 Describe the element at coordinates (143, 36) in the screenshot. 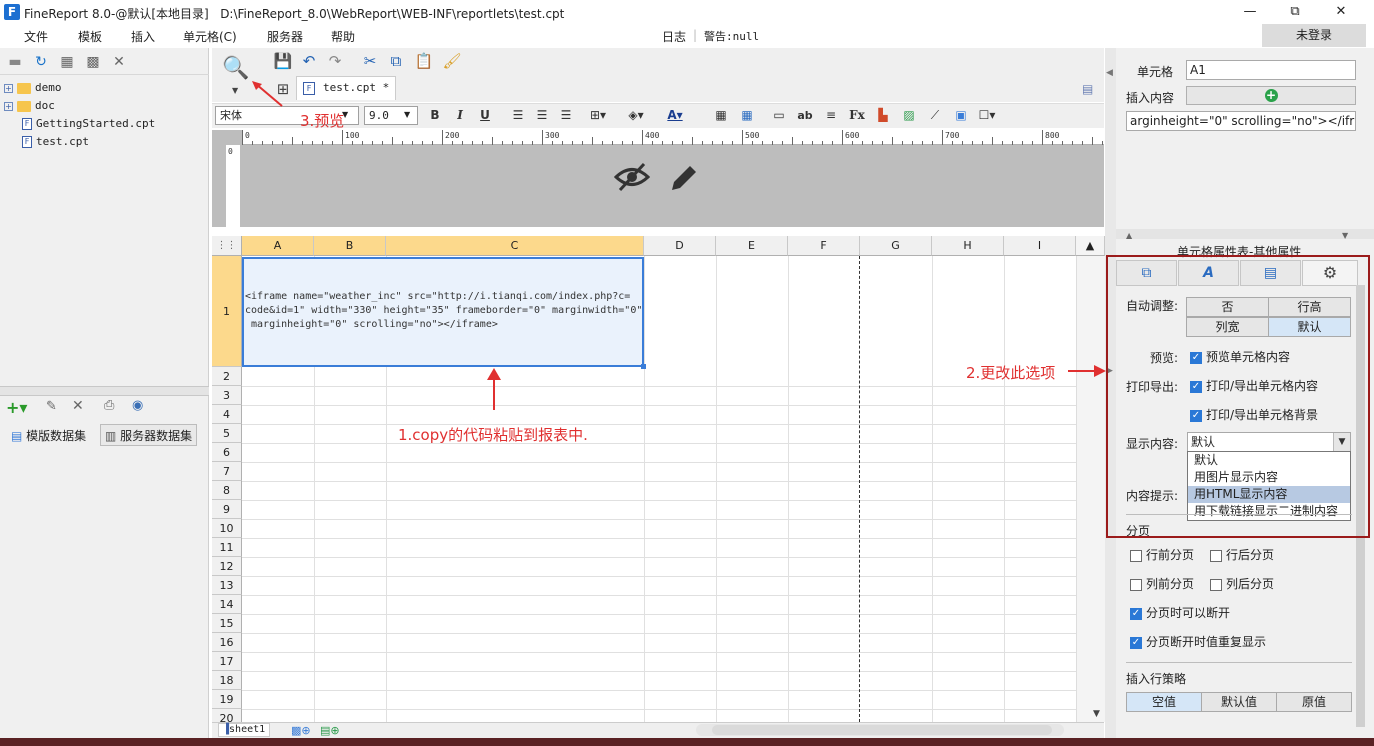

I see `menu-insert: 插入` at that location.